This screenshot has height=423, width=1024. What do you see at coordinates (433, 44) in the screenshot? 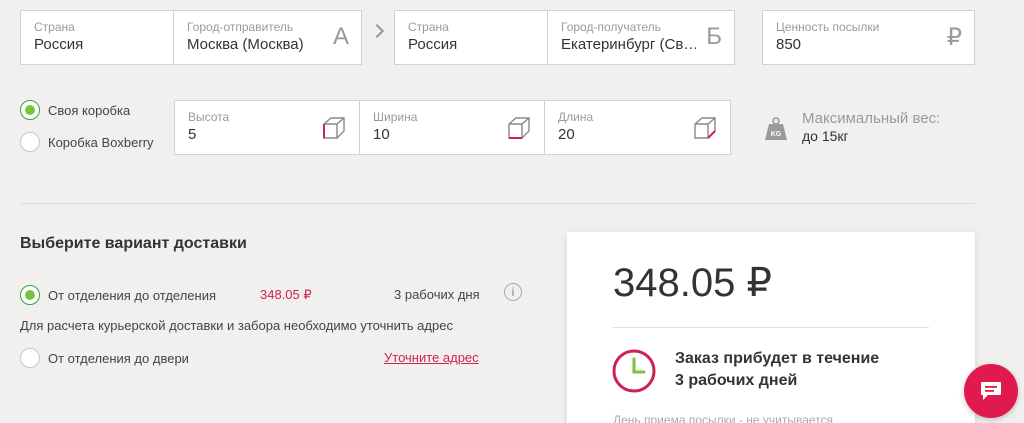
I see `receiver-country-value: Россия` at bounding box center [433, 44].